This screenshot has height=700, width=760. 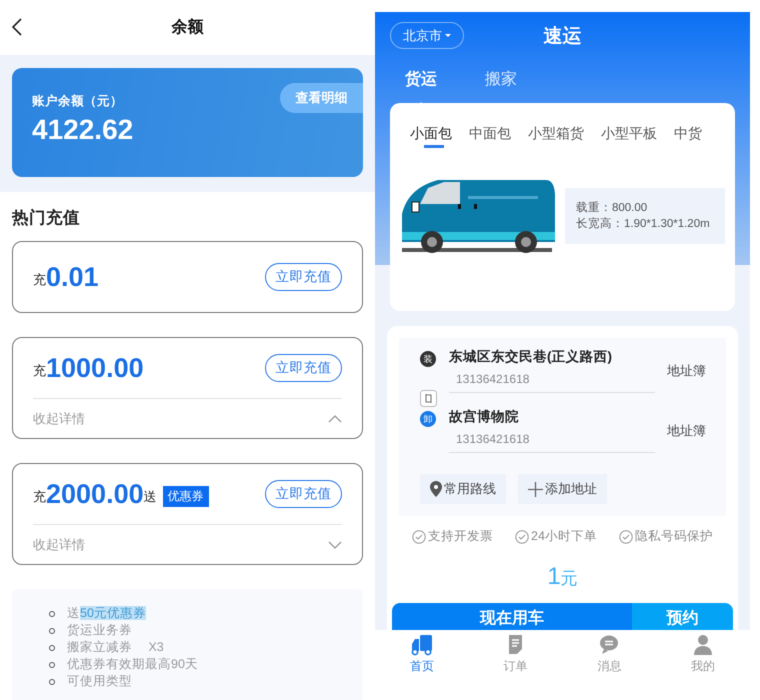 What do you see at coordinates (431, 137) in the screenshot?
I see `vehicle-tab: 小面包` at bounding box center [431, 137].